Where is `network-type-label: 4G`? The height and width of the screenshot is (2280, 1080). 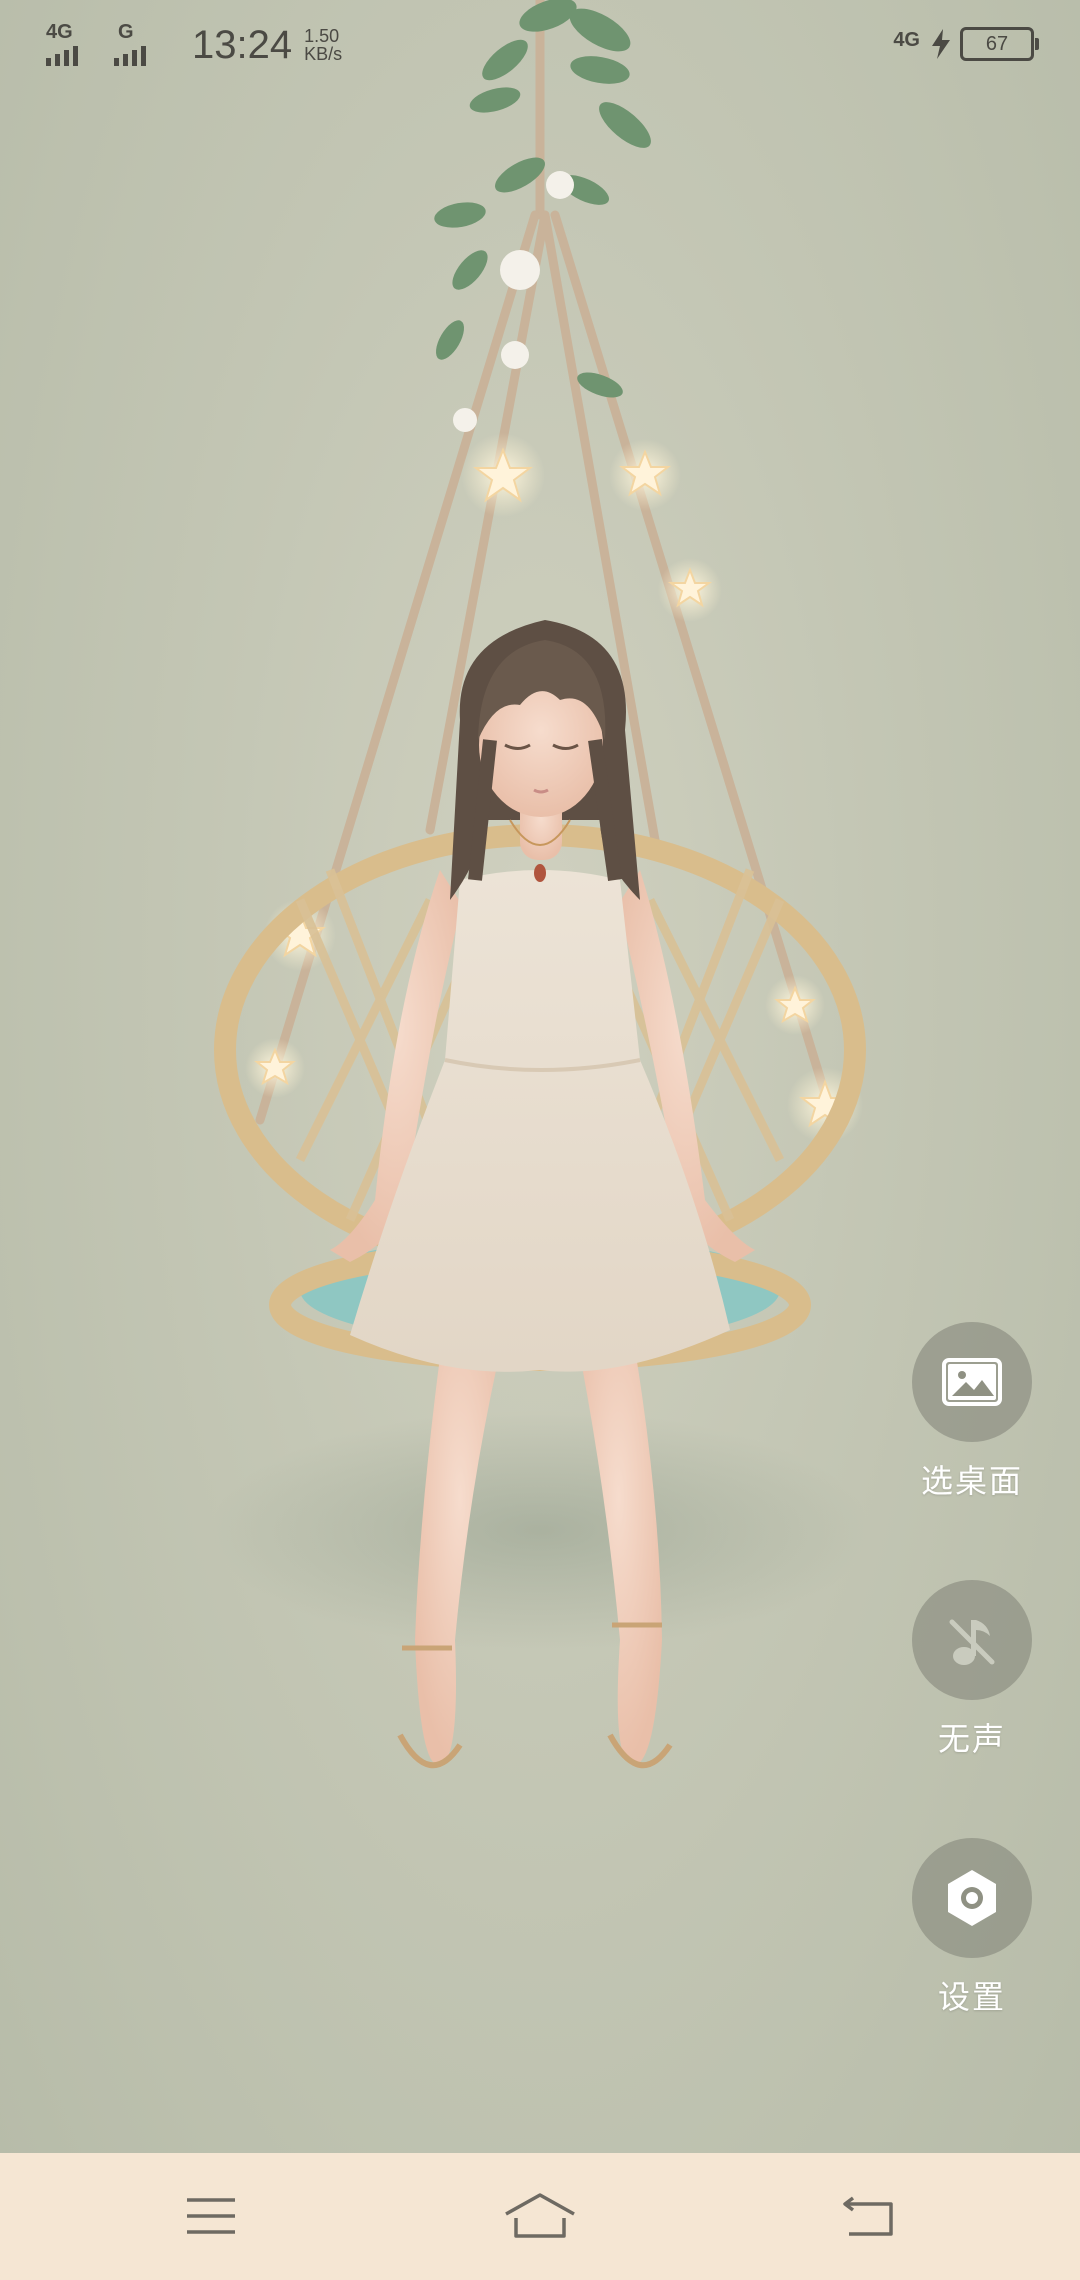
network-type-label: 4G is located at coordinates (59, 32).